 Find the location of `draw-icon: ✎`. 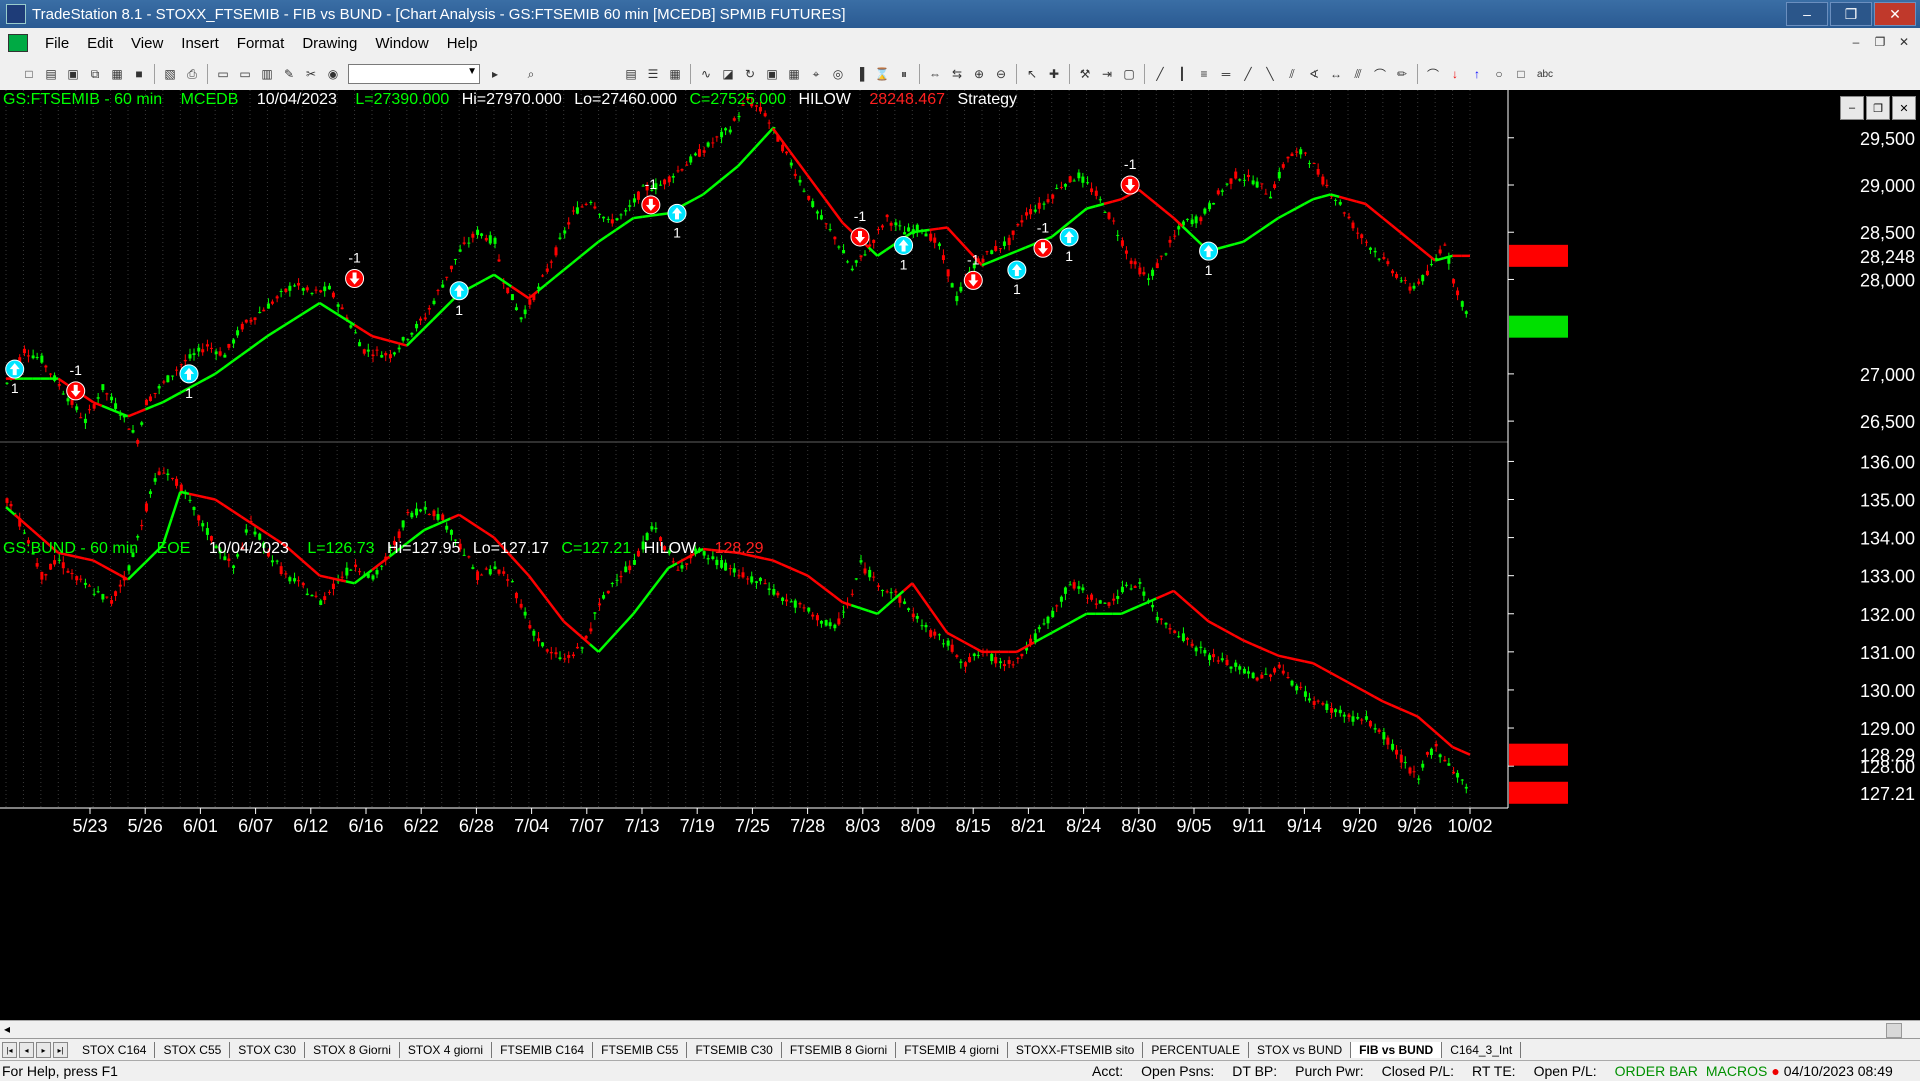

draw-icon: ✎ is located at coordinates (289, 74).